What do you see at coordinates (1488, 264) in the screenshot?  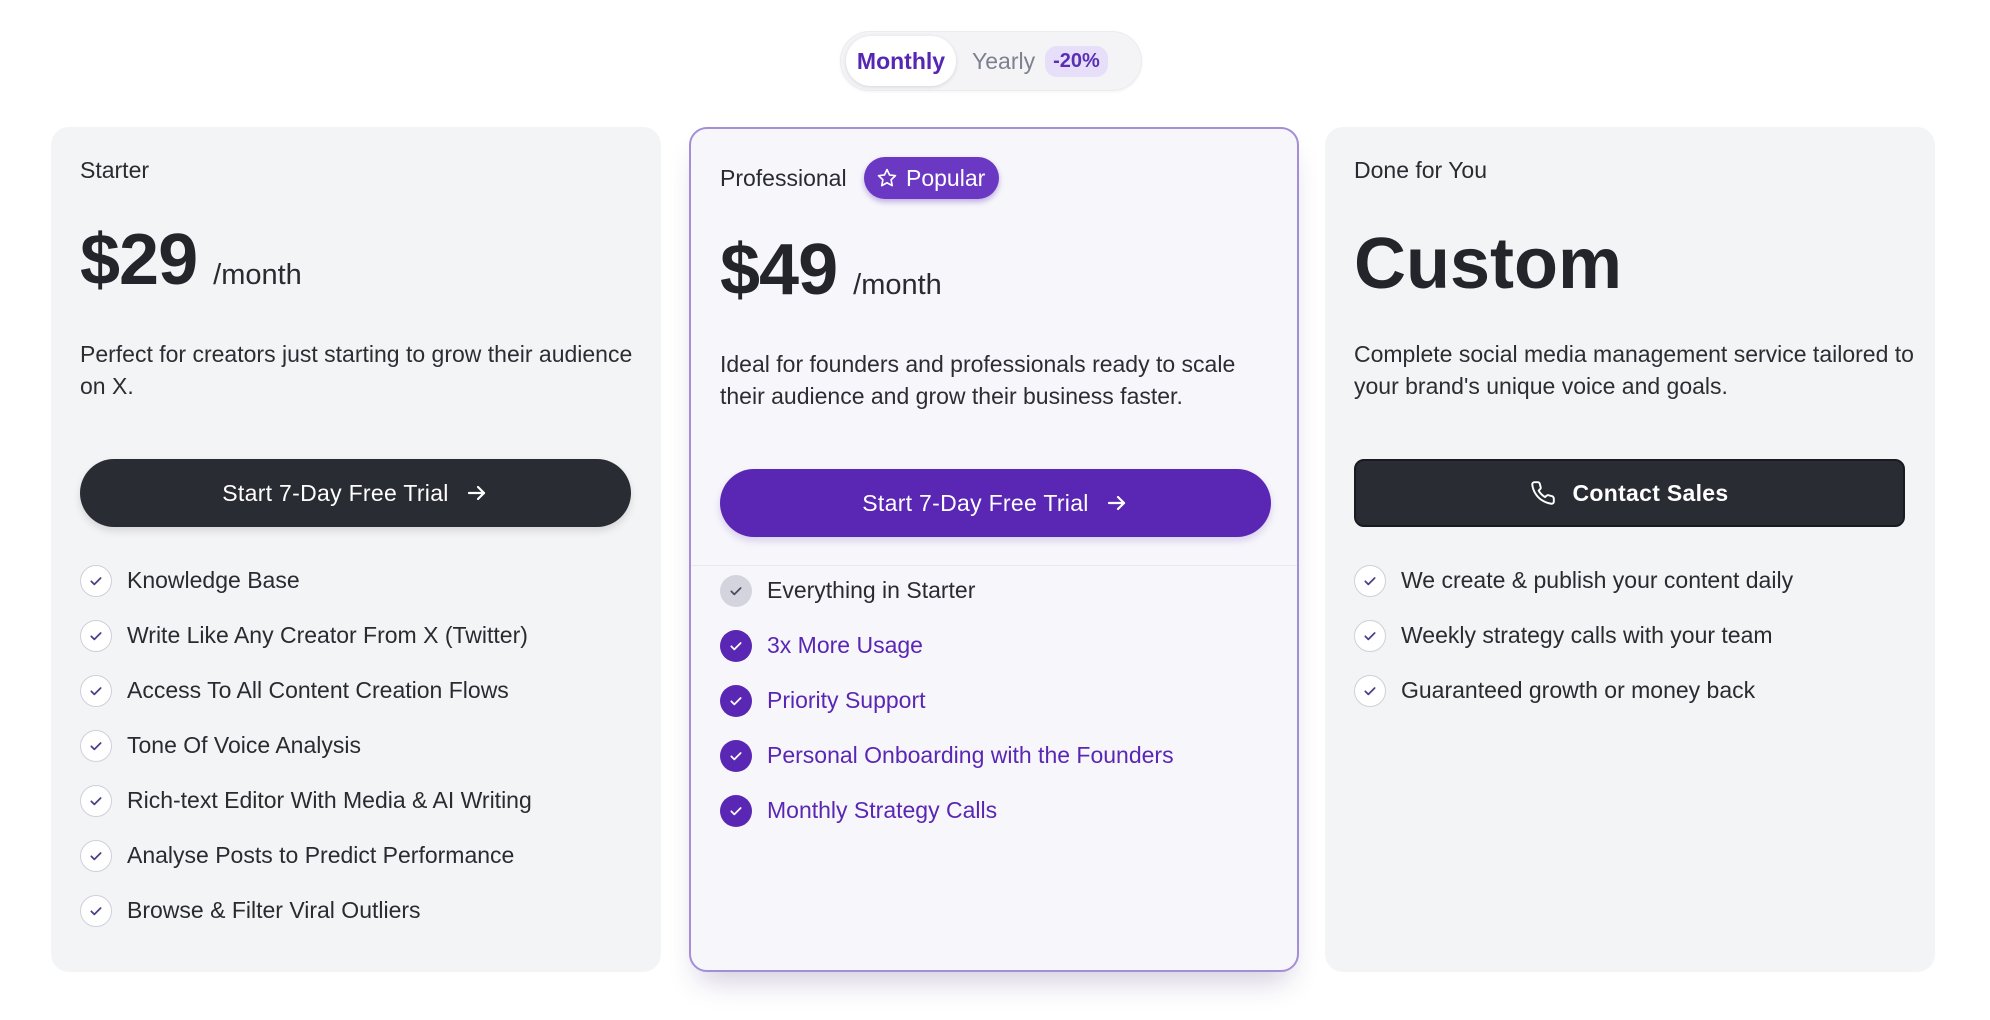 I see `price-amount: Custom` at bounding box center [1488, 264].